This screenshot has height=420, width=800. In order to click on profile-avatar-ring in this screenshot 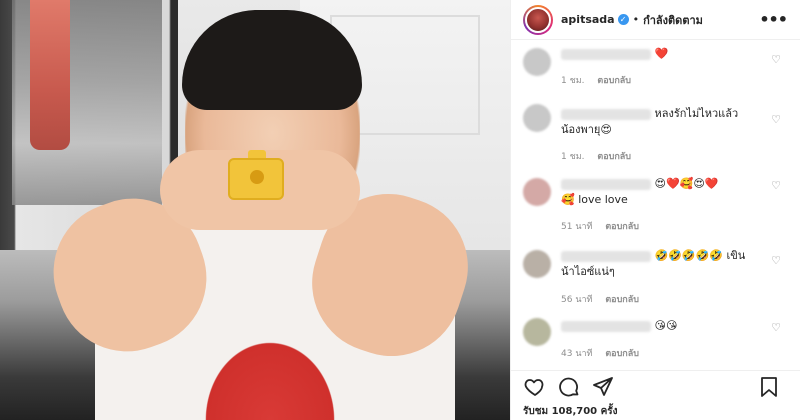, I will do `click(538, 19)`.